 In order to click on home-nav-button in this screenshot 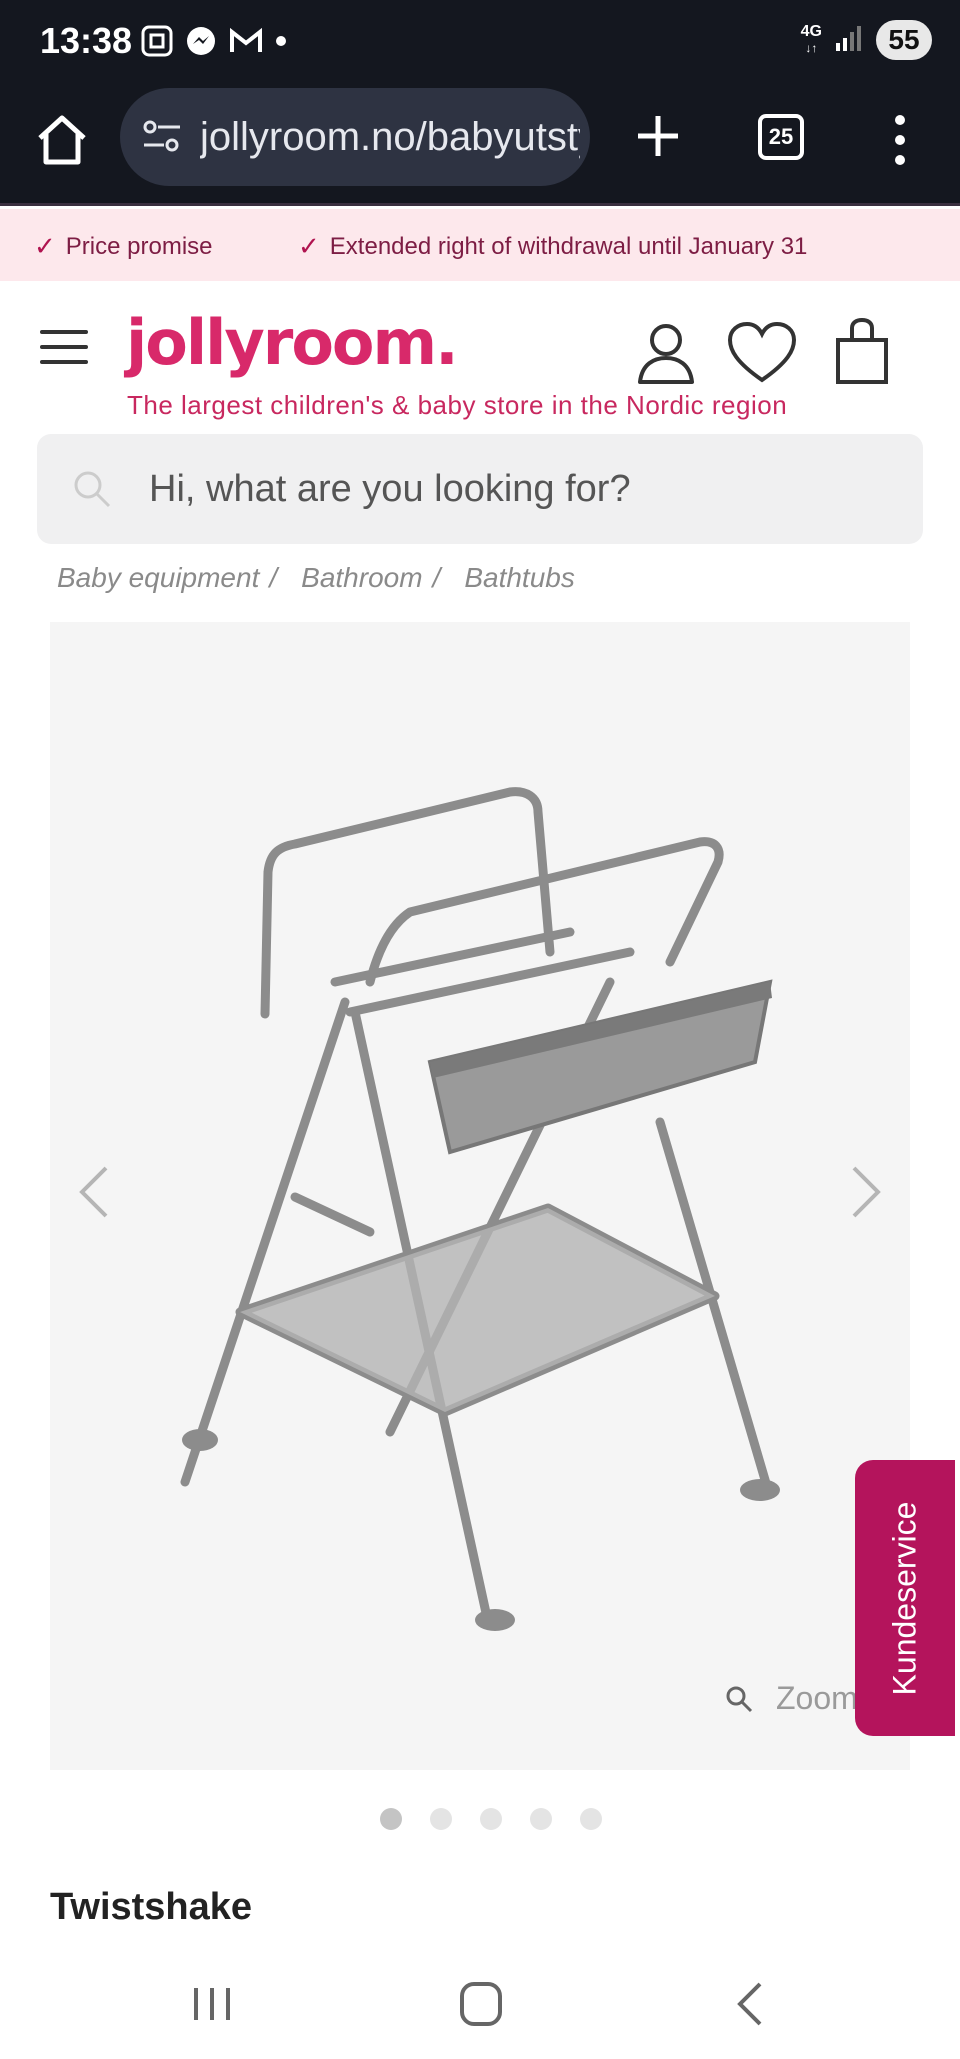, I will do `click(480, 2004)`.